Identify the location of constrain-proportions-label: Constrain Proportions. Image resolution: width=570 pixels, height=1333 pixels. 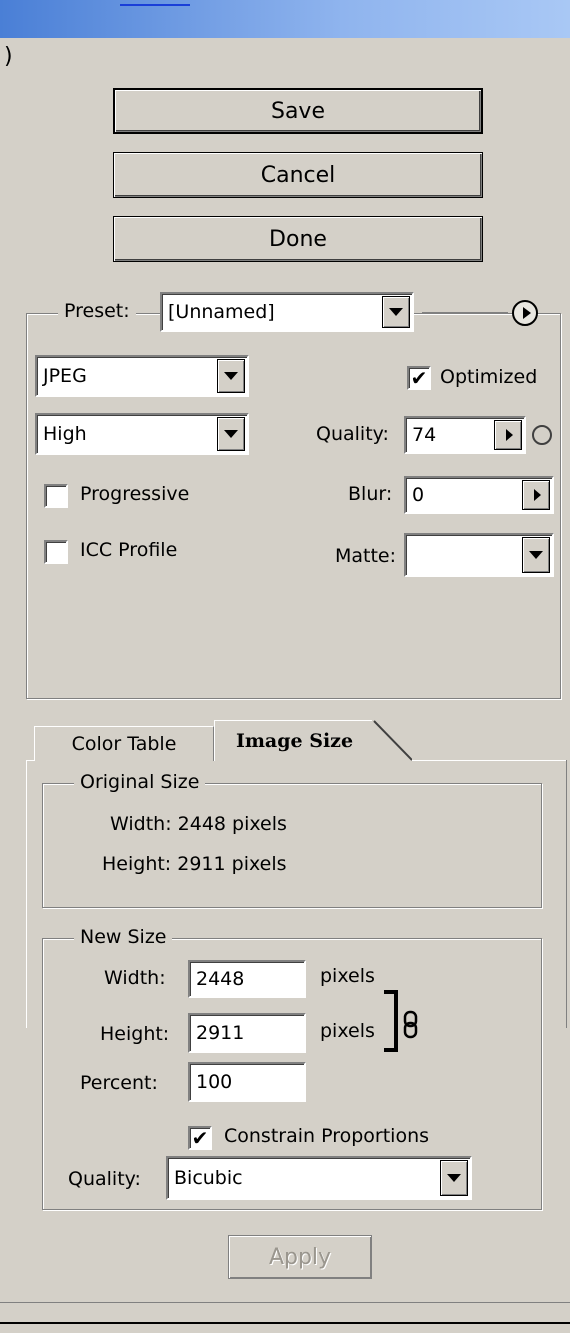
(327, 1136).